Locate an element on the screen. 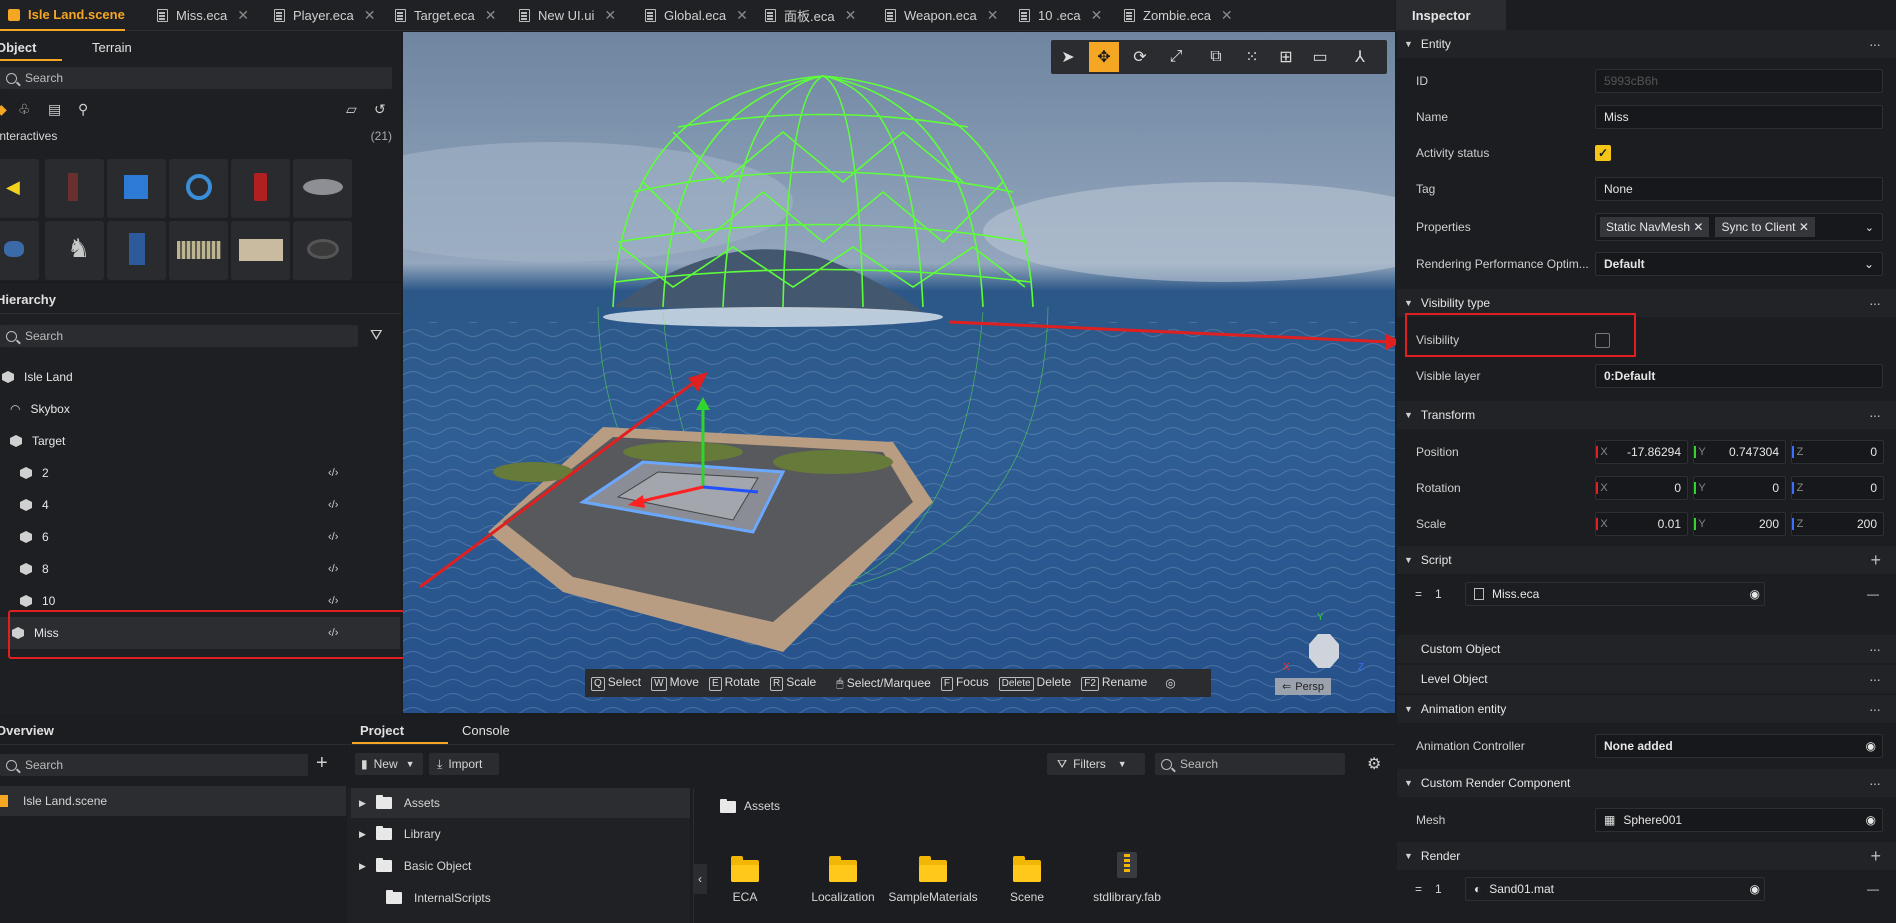 The image size is (1896, 923). rotation-x-input: X0 is located at coordinates (1641, 488).